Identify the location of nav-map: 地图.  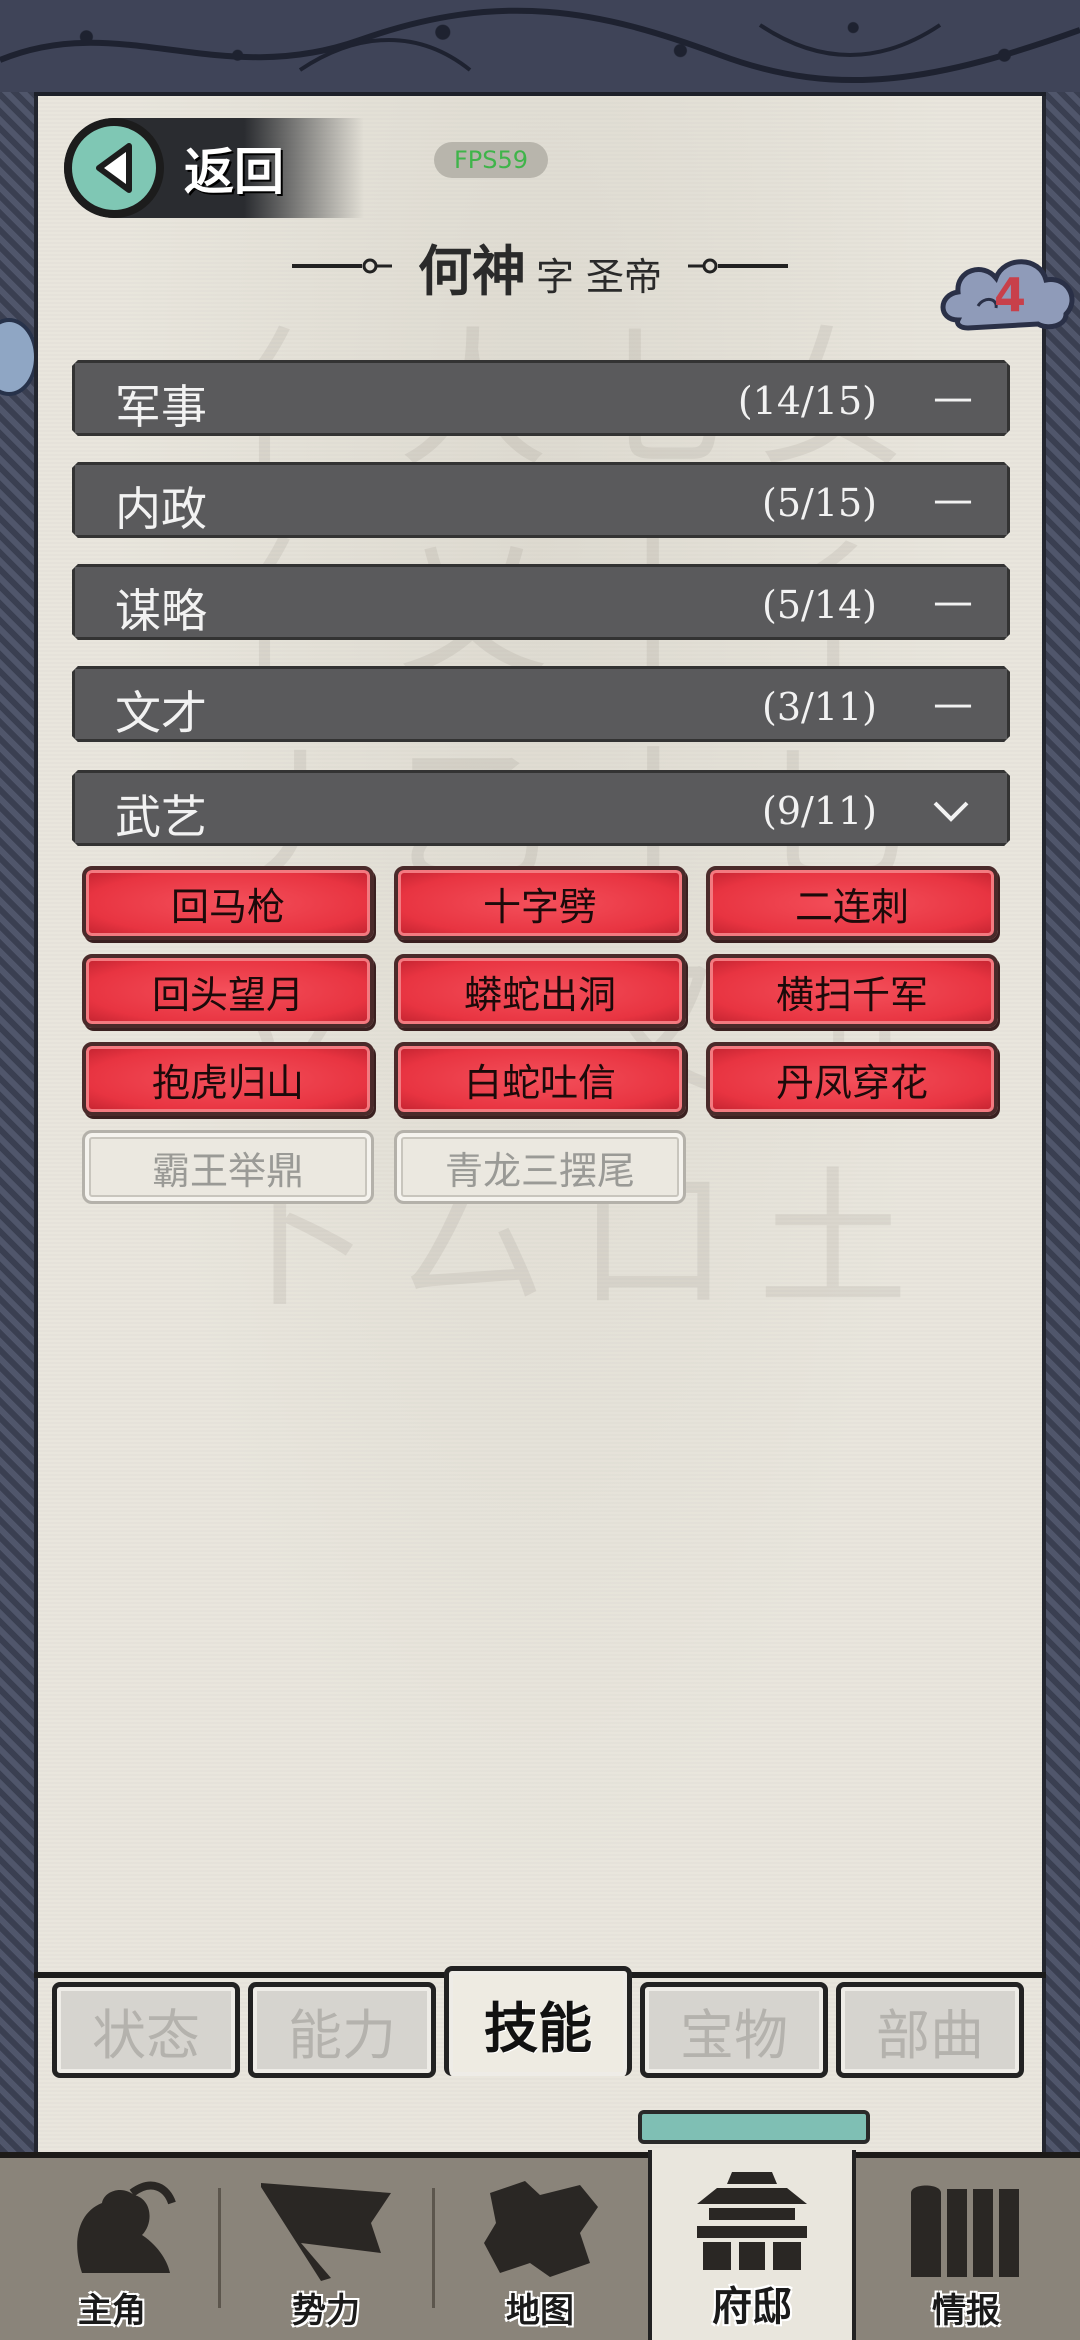
(540, 2249).